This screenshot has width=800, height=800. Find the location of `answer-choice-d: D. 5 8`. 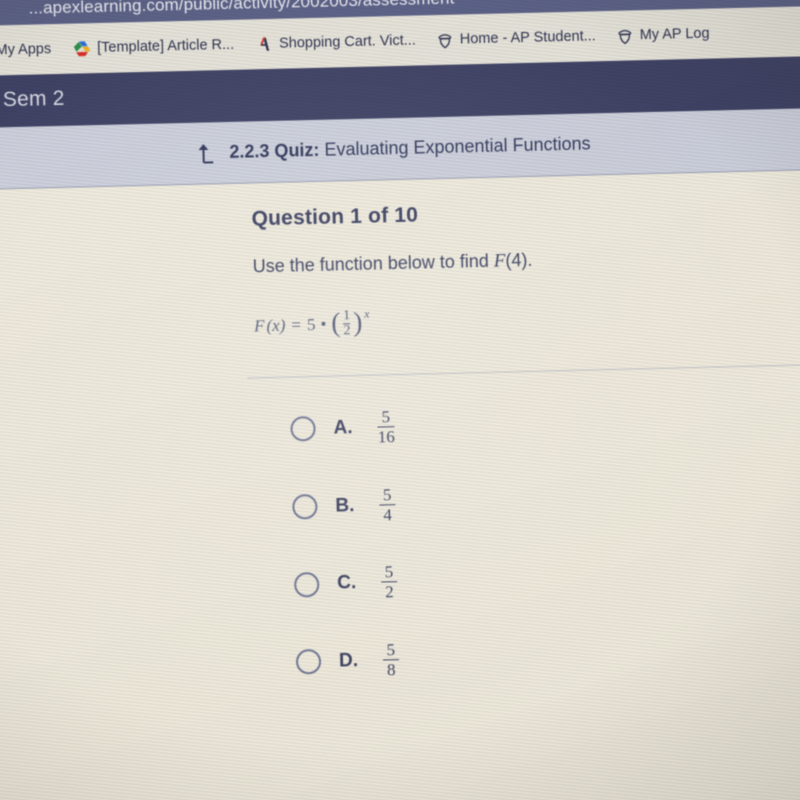

answer-choice-d: D. 5 8 is located at coordinates (348, 660).